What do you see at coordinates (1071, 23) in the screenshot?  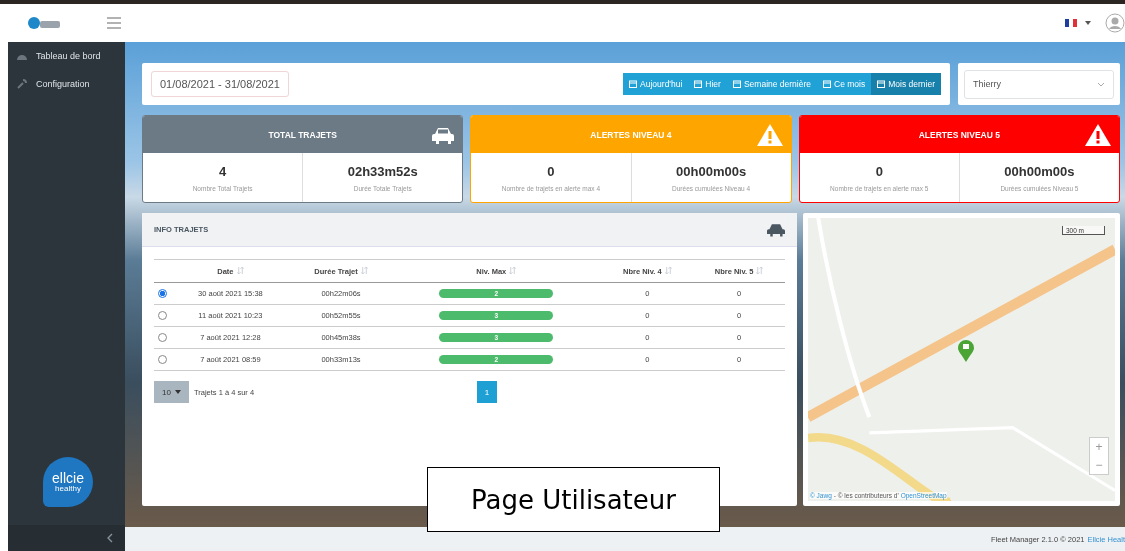 I see `flag-icon` at bounding box center [1071, 23].